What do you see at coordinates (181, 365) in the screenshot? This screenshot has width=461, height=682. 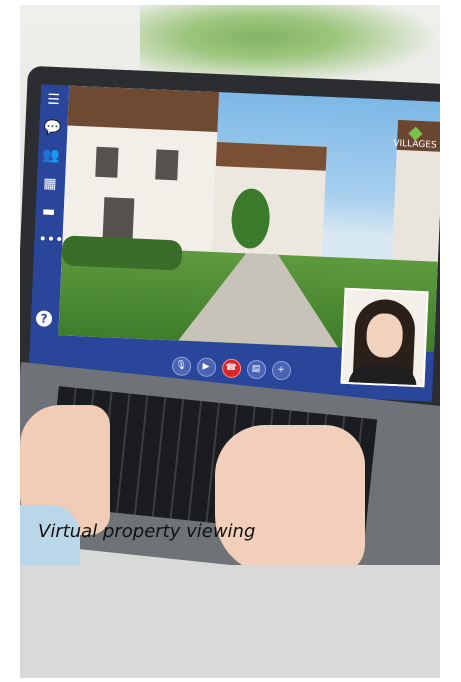 I see `mic-off-icon: 🎙` at bounding box center [181, 365].